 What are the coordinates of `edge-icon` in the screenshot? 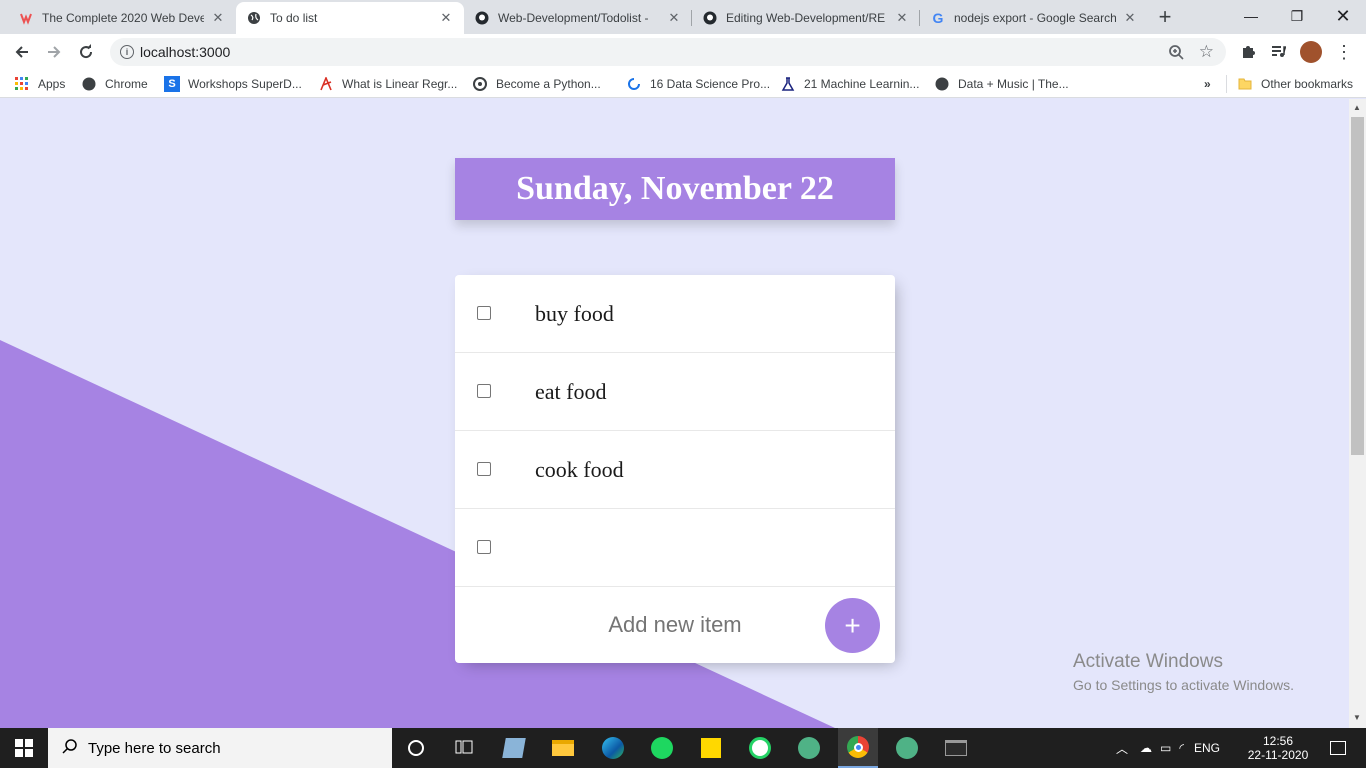 It's located at (613, 748).